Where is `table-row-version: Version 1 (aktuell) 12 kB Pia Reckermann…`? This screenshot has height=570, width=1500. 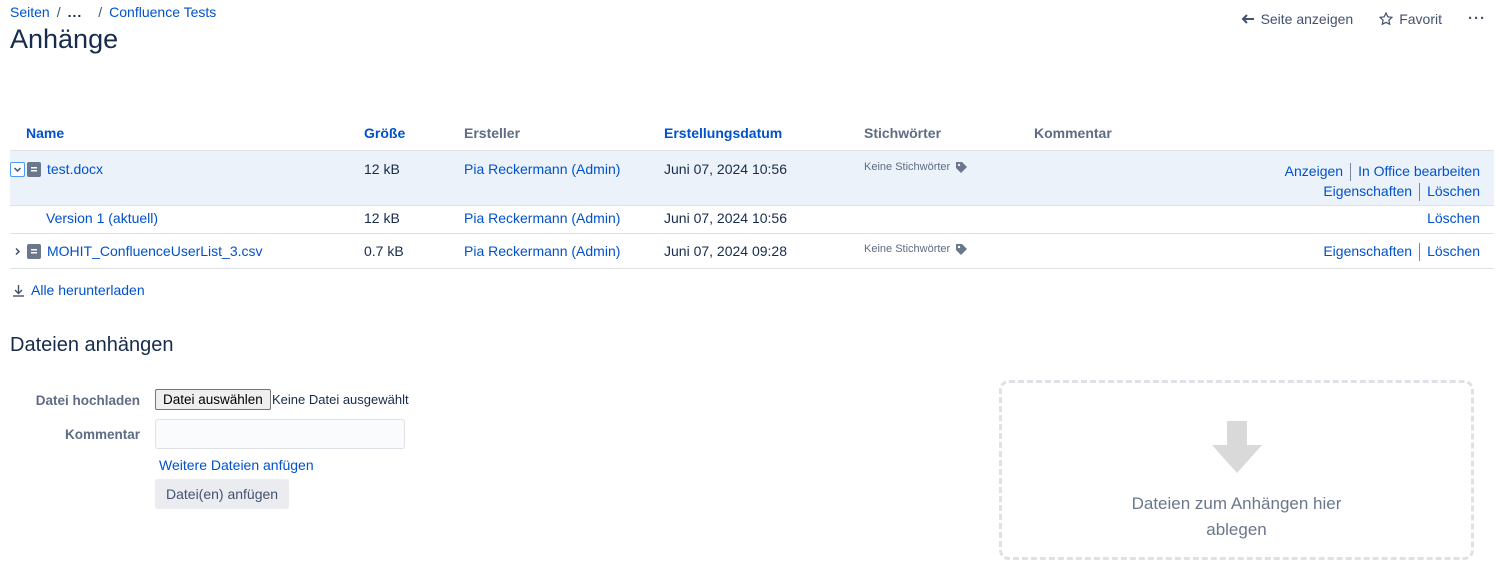 table-row-version: Version 1 (aktuell) 12 kB Pia Reckermann… is located at coordinates (752, 219).